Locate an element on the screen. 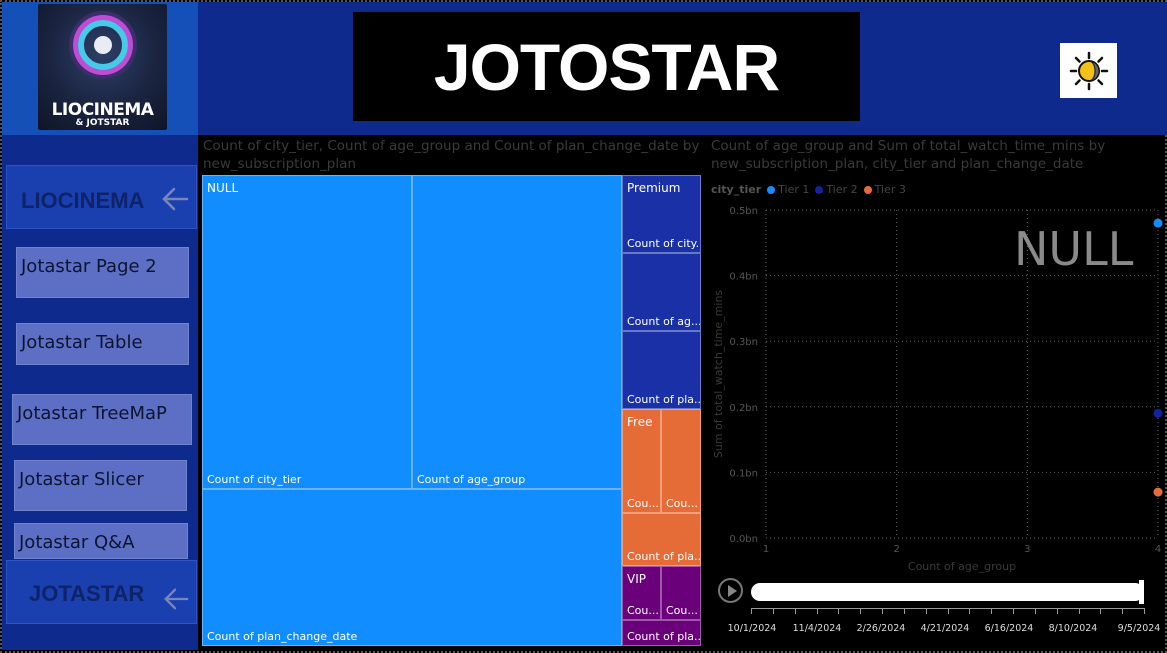  play-axis-date-label: 8/10/2024 is located at coordinates (1073, 628).